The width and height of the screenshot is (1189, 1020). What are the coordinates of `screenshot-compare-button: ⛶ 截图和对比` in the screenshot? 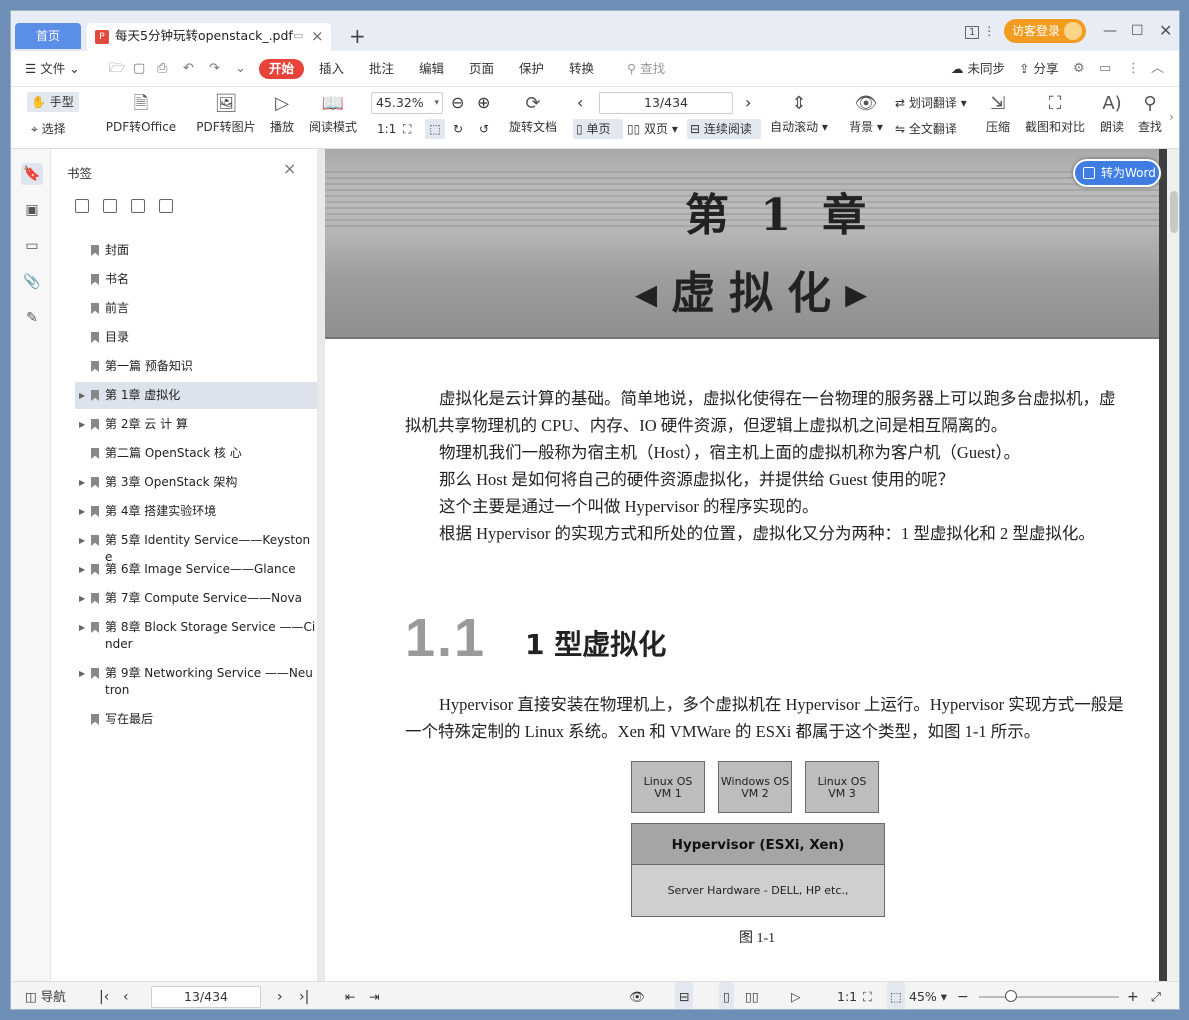 It's located at (1055, 112).